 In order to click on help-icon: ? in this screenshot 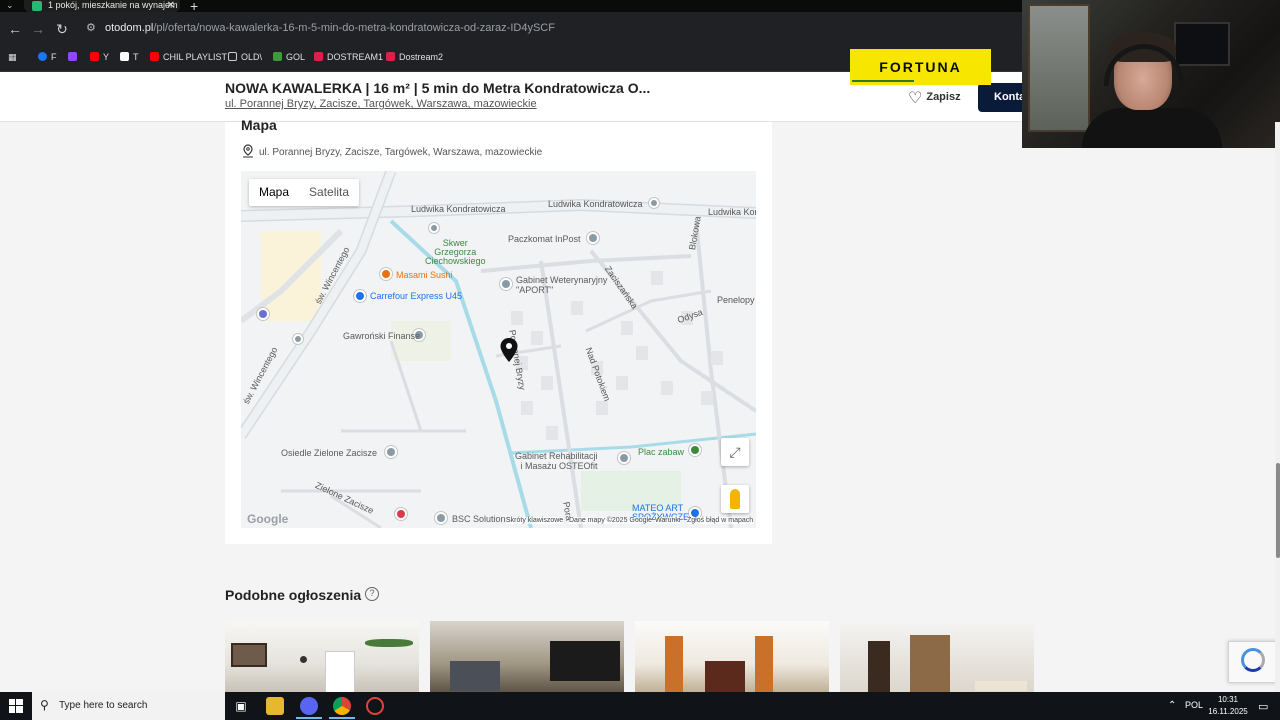, I will do `click(372, 594)`.